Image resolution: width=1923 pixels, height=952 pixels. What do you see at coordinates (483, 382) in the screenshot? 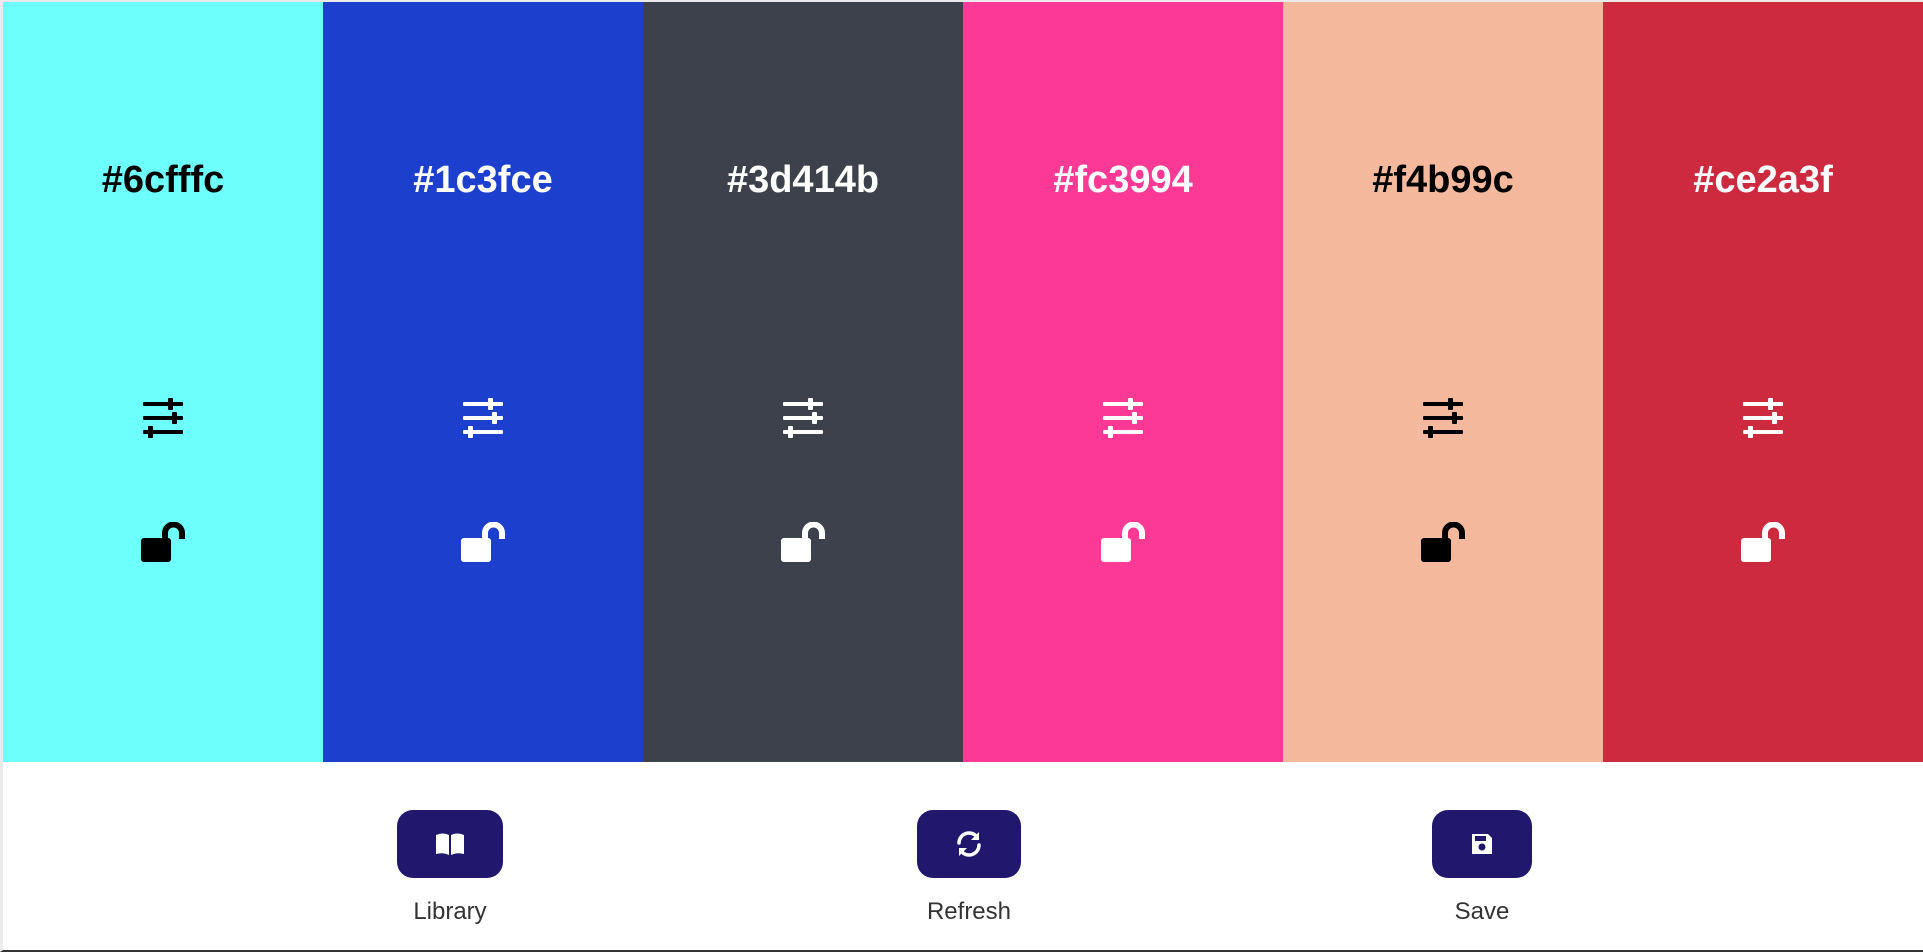
I see `color-swatch-2: #1c3fce` at bounding box center [483, 382].